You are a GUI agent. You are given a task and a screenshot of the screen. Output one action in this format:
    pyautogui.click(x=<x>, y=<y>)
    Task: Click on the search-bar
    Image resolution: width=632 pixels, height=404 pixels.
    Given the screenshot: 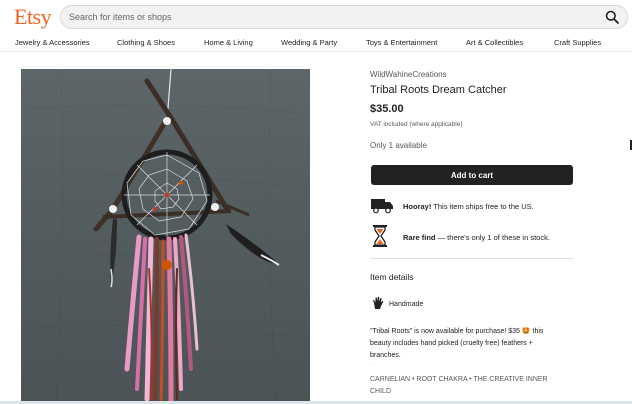 What is the action you would take?
    pyautogui.click(x=344, y=17)
    